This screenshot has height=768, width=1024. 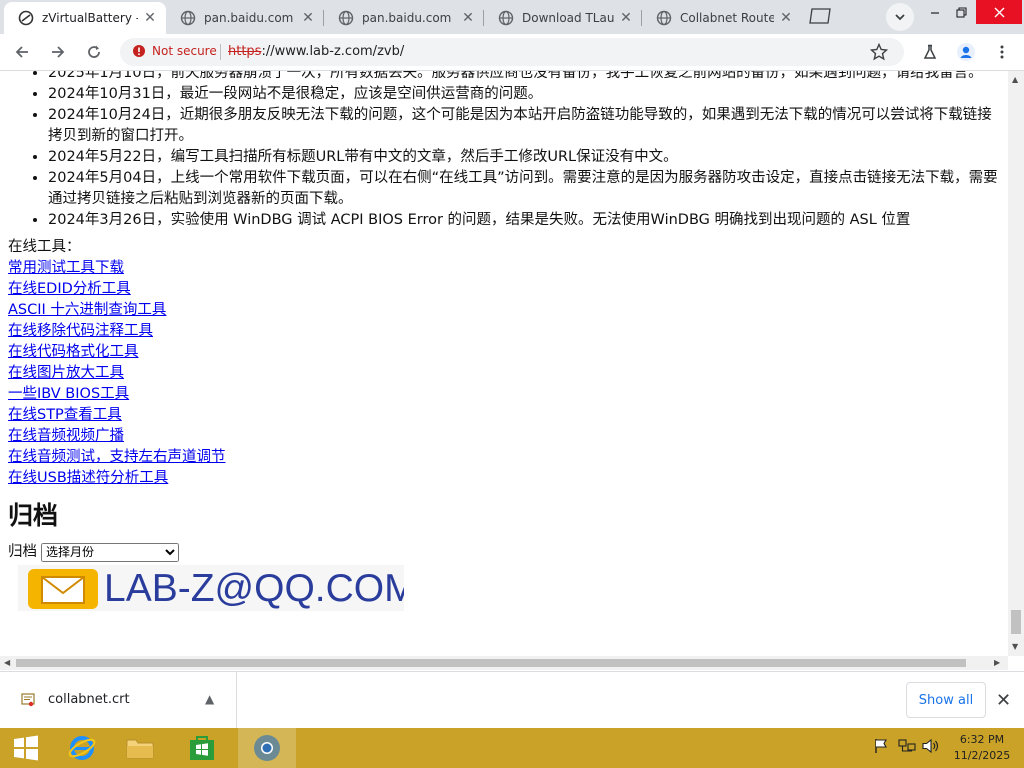 What do you see at coordinates (523, 94) in the screenshot?
I see `news-item: 2024年10月31日，最近一段网站不是很稳定，应该是空间供运营商的问题。` at bounding box center [523, 94].